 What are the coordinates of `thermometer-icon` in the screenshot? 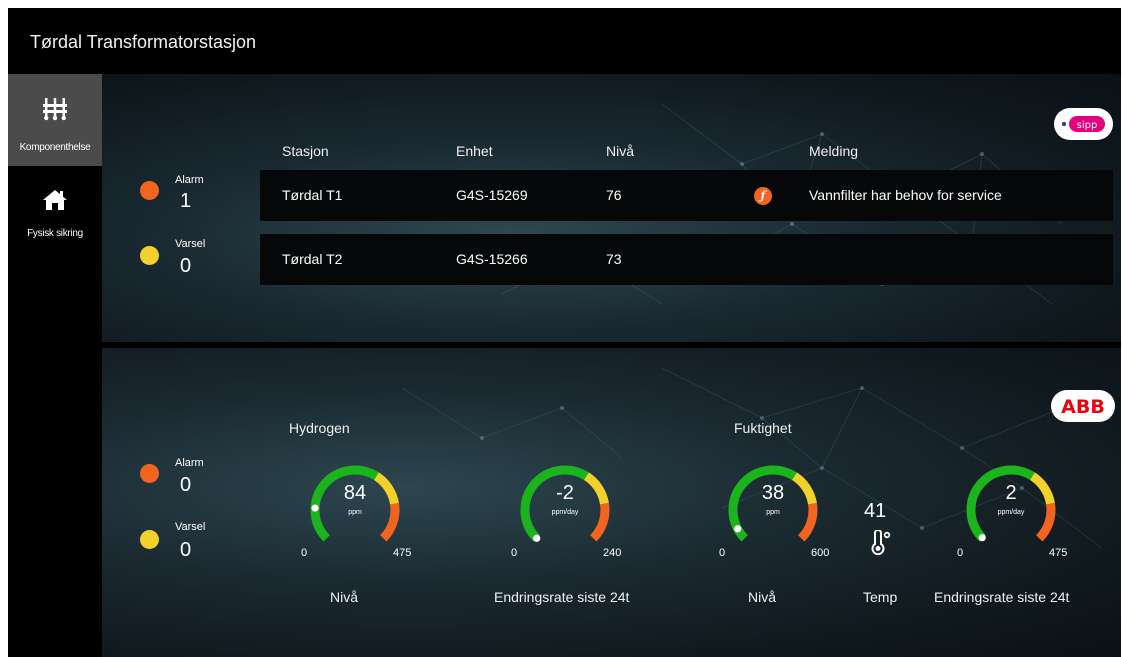 It's located at (881, 543).